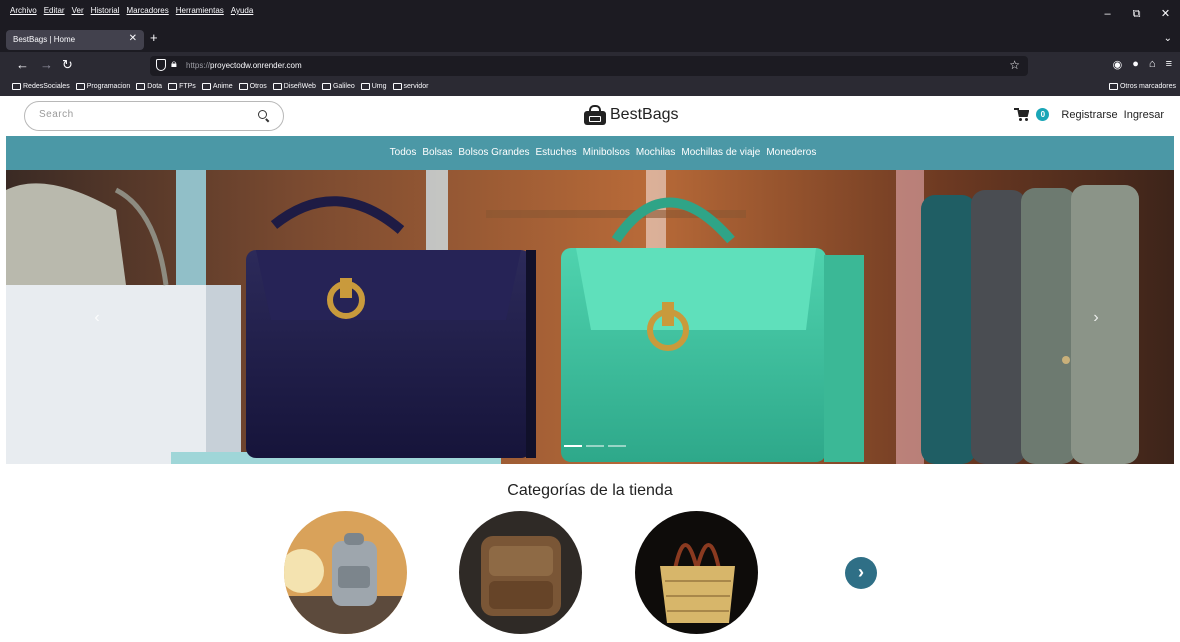  I want to click on account-icon: ●, so click(1135, 64).